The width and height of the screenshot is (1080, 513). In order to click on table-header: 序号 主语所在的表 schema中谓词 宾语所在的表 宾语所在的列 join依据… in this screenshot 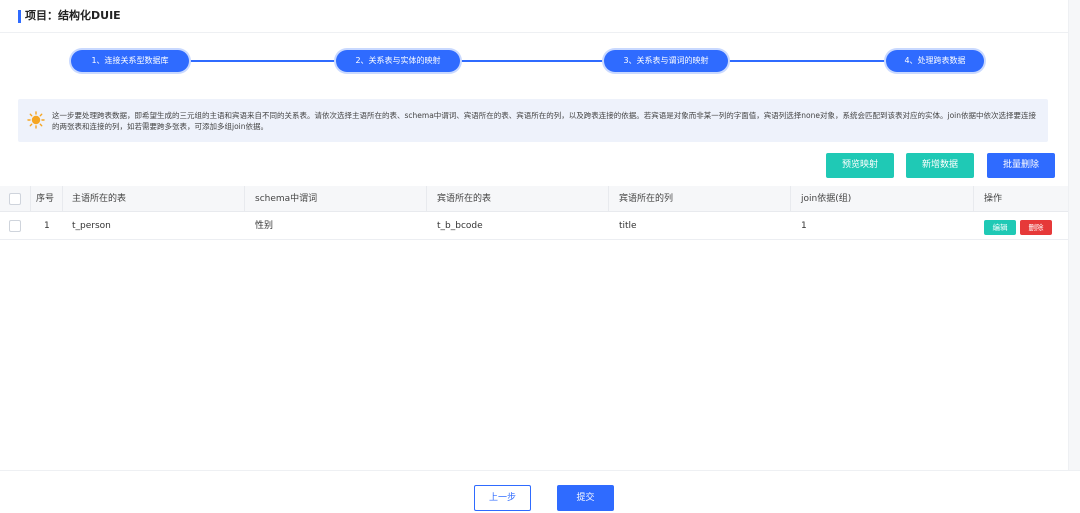, I will do `click(534, 199)`.